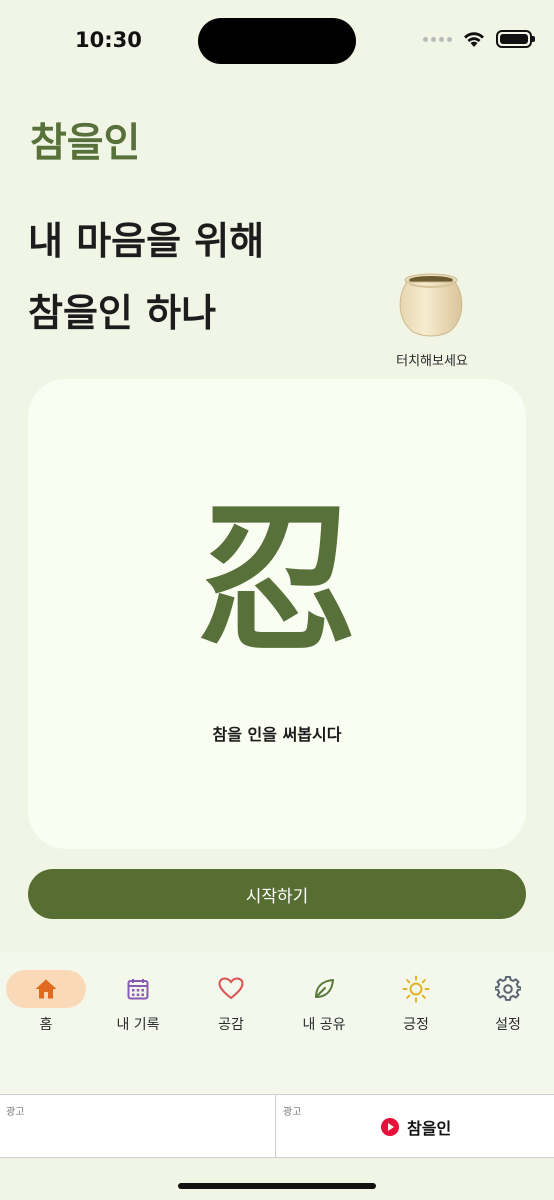  I want to click on home-icon, so click(46, 989).